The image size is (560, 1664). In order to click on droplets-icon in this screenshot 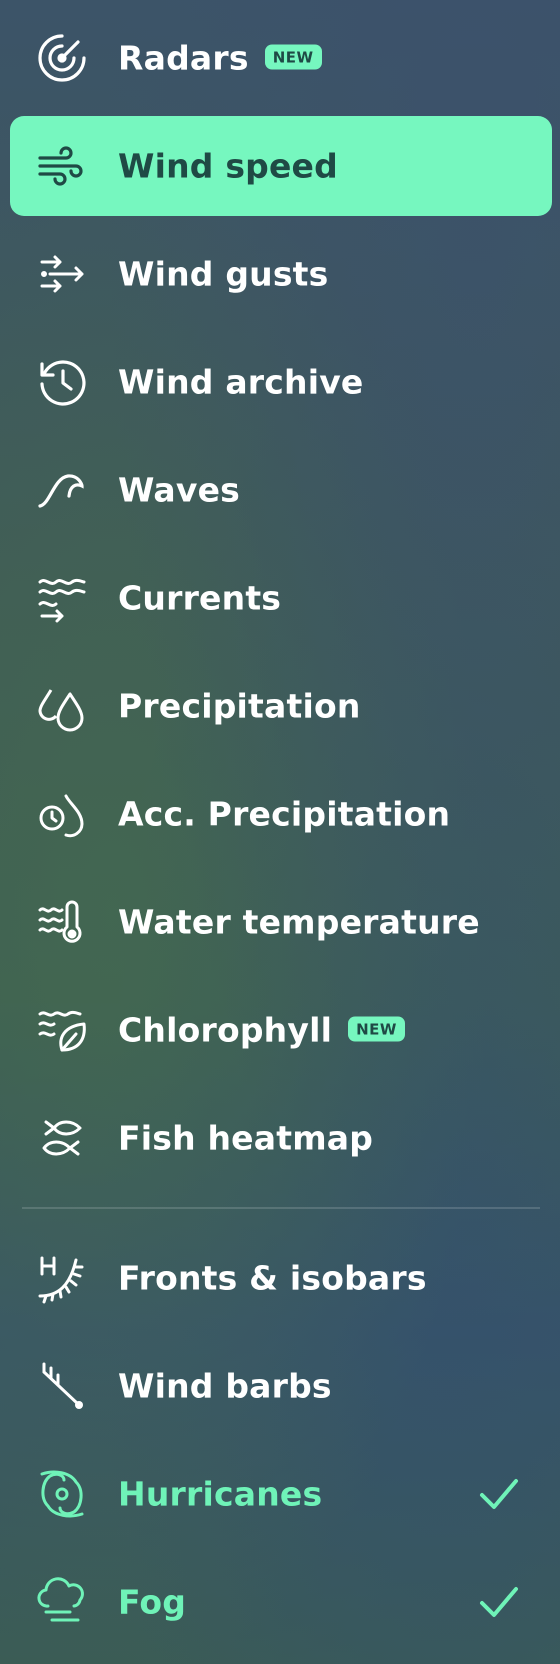, I will do `click(62, 706)`.